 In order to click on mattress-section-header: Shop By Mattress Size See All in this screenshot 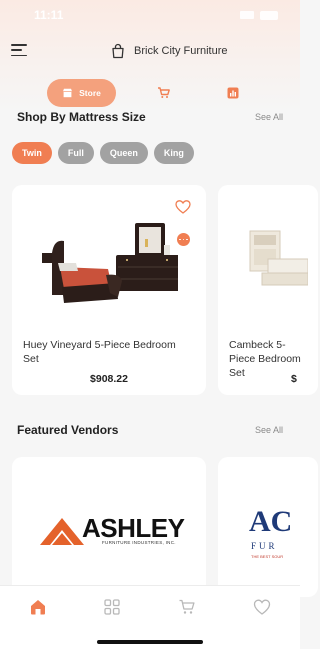, I will do `click(150, 117)`.